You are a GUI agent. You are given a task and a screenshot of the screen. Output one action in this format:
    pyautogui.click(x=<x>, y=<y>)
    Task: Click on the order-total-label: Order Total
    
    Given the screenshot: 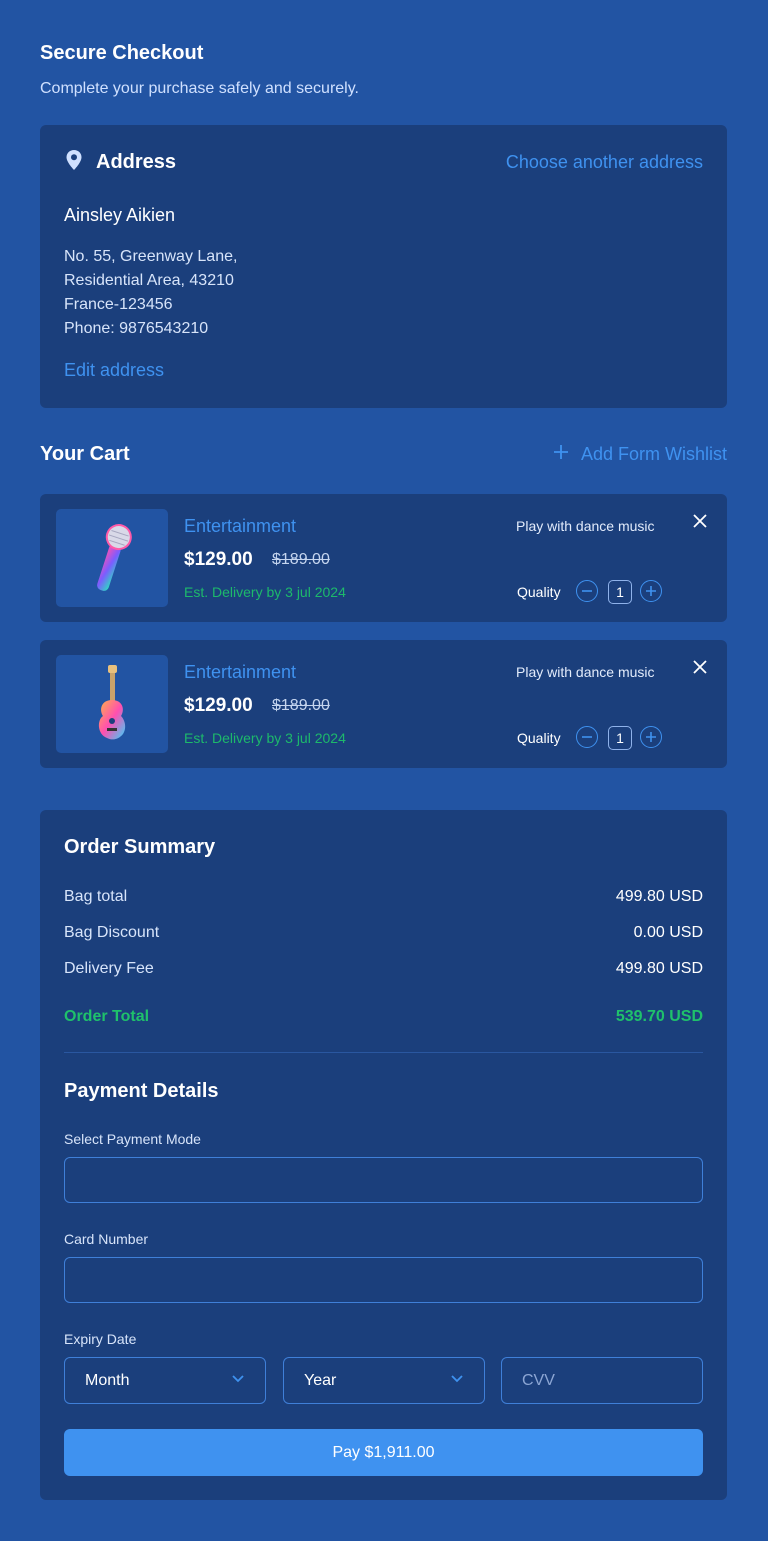 What is the action you would take?
    pyautogui.click(x=107, y=1016)
    